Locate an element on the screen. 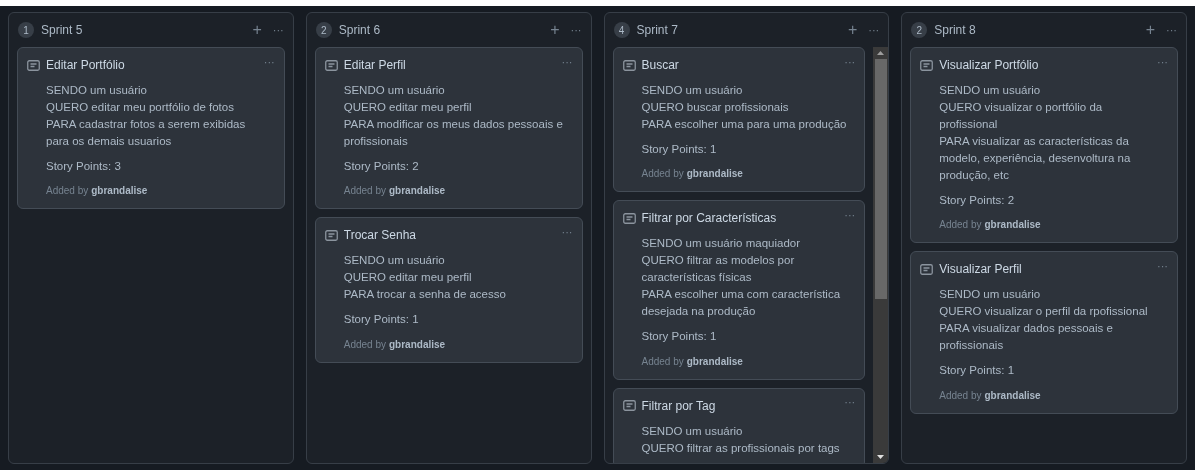 The image size is (1195, 470). count-badge: 4 is located at coordinates (621, 30).